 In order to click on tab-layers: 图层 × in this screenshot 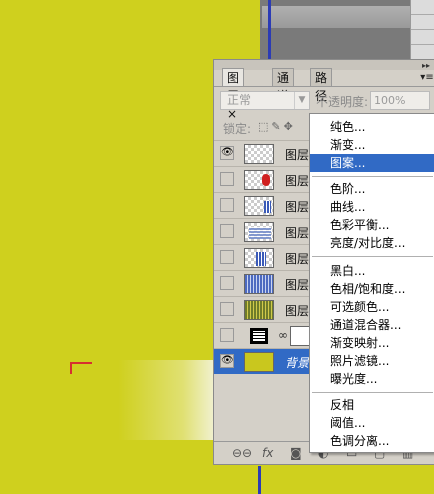, I will do `click(233, 94)`.